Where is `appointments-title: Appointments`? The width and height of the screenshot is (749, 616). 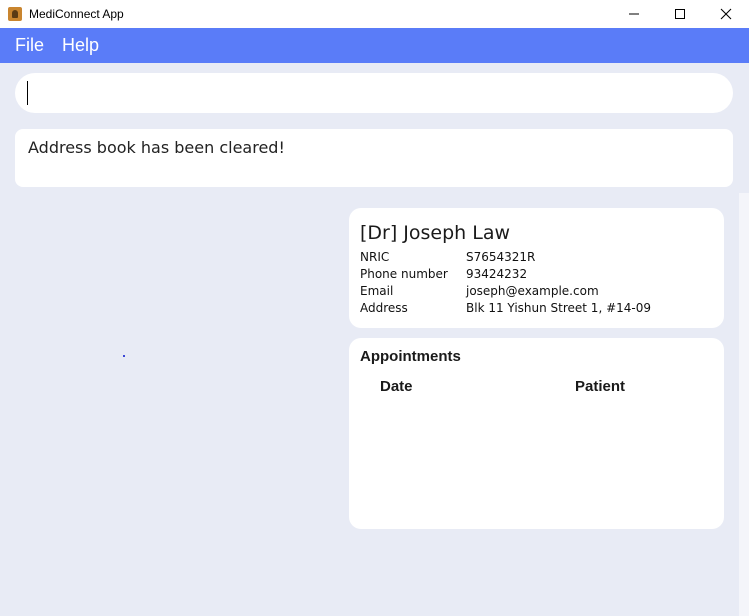
appointments-title: Appointments is located at coordinates (410, 356).